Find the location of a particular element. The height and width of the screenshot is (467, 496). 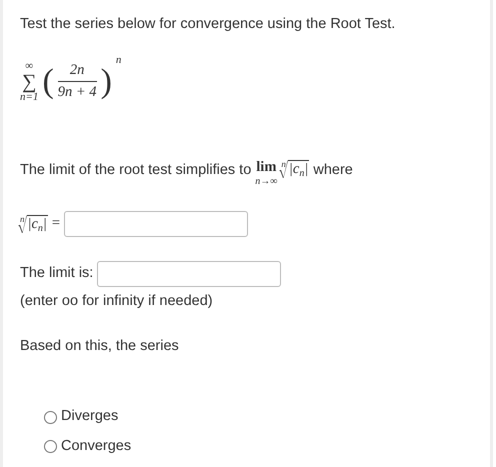

numerator: 2n is located at coordinates (77, 70).